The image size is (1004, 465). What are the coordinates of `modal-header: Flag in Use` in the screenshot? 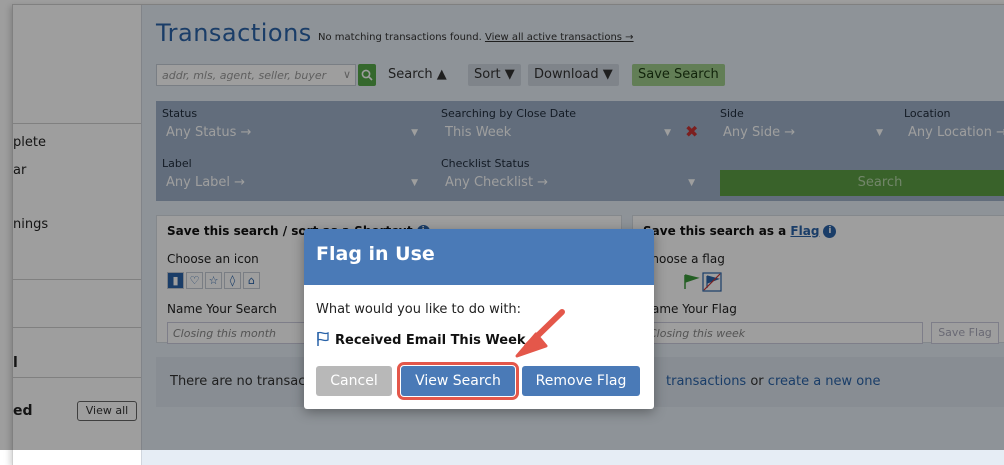 It's located at (479, 257).